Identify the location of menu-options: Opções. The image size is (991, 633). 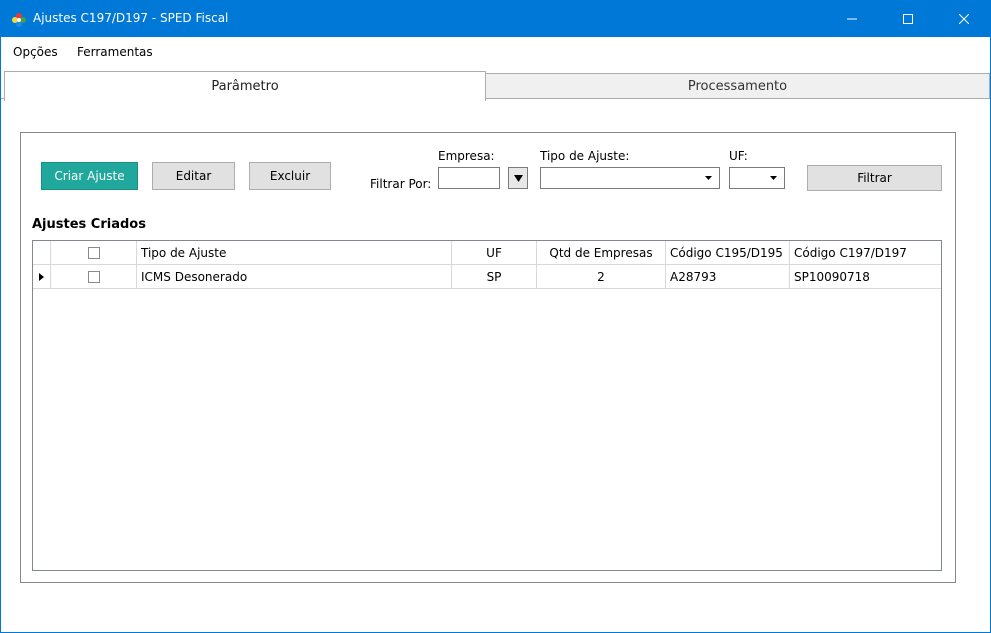
(35, 52).